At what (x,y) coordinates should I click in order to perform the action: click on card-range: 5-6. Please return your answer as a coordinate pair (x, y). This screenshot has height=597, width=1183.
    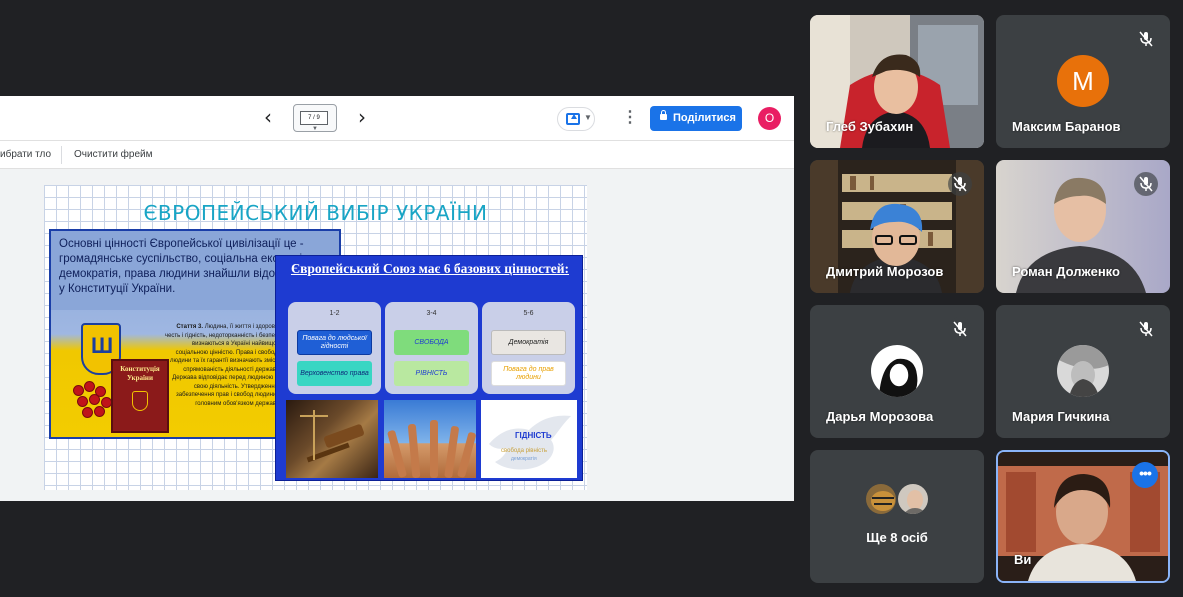
    Looking at the image, I should click on (528, 313).